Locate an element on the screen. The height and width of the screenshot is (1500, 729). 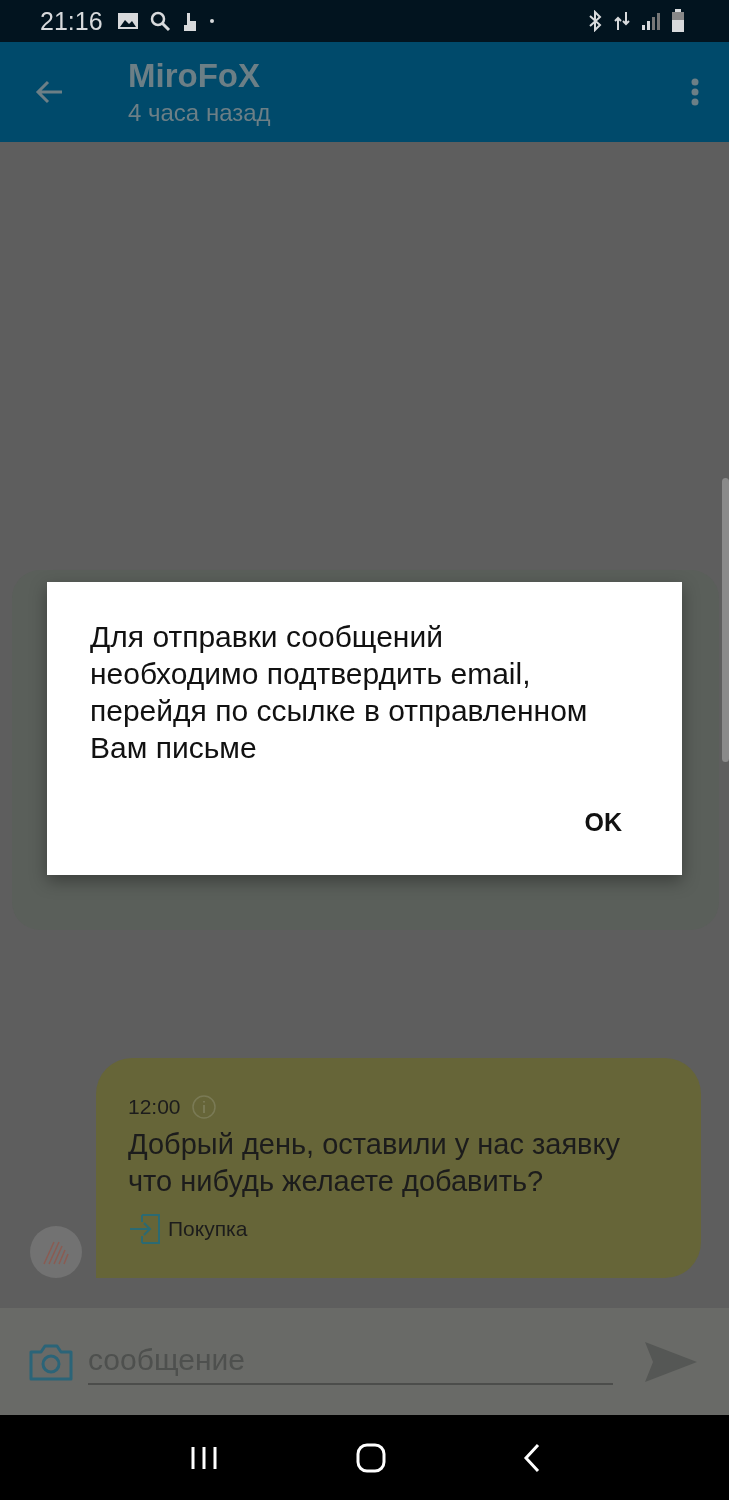
home-icon is located at coordinates (370, 1457).